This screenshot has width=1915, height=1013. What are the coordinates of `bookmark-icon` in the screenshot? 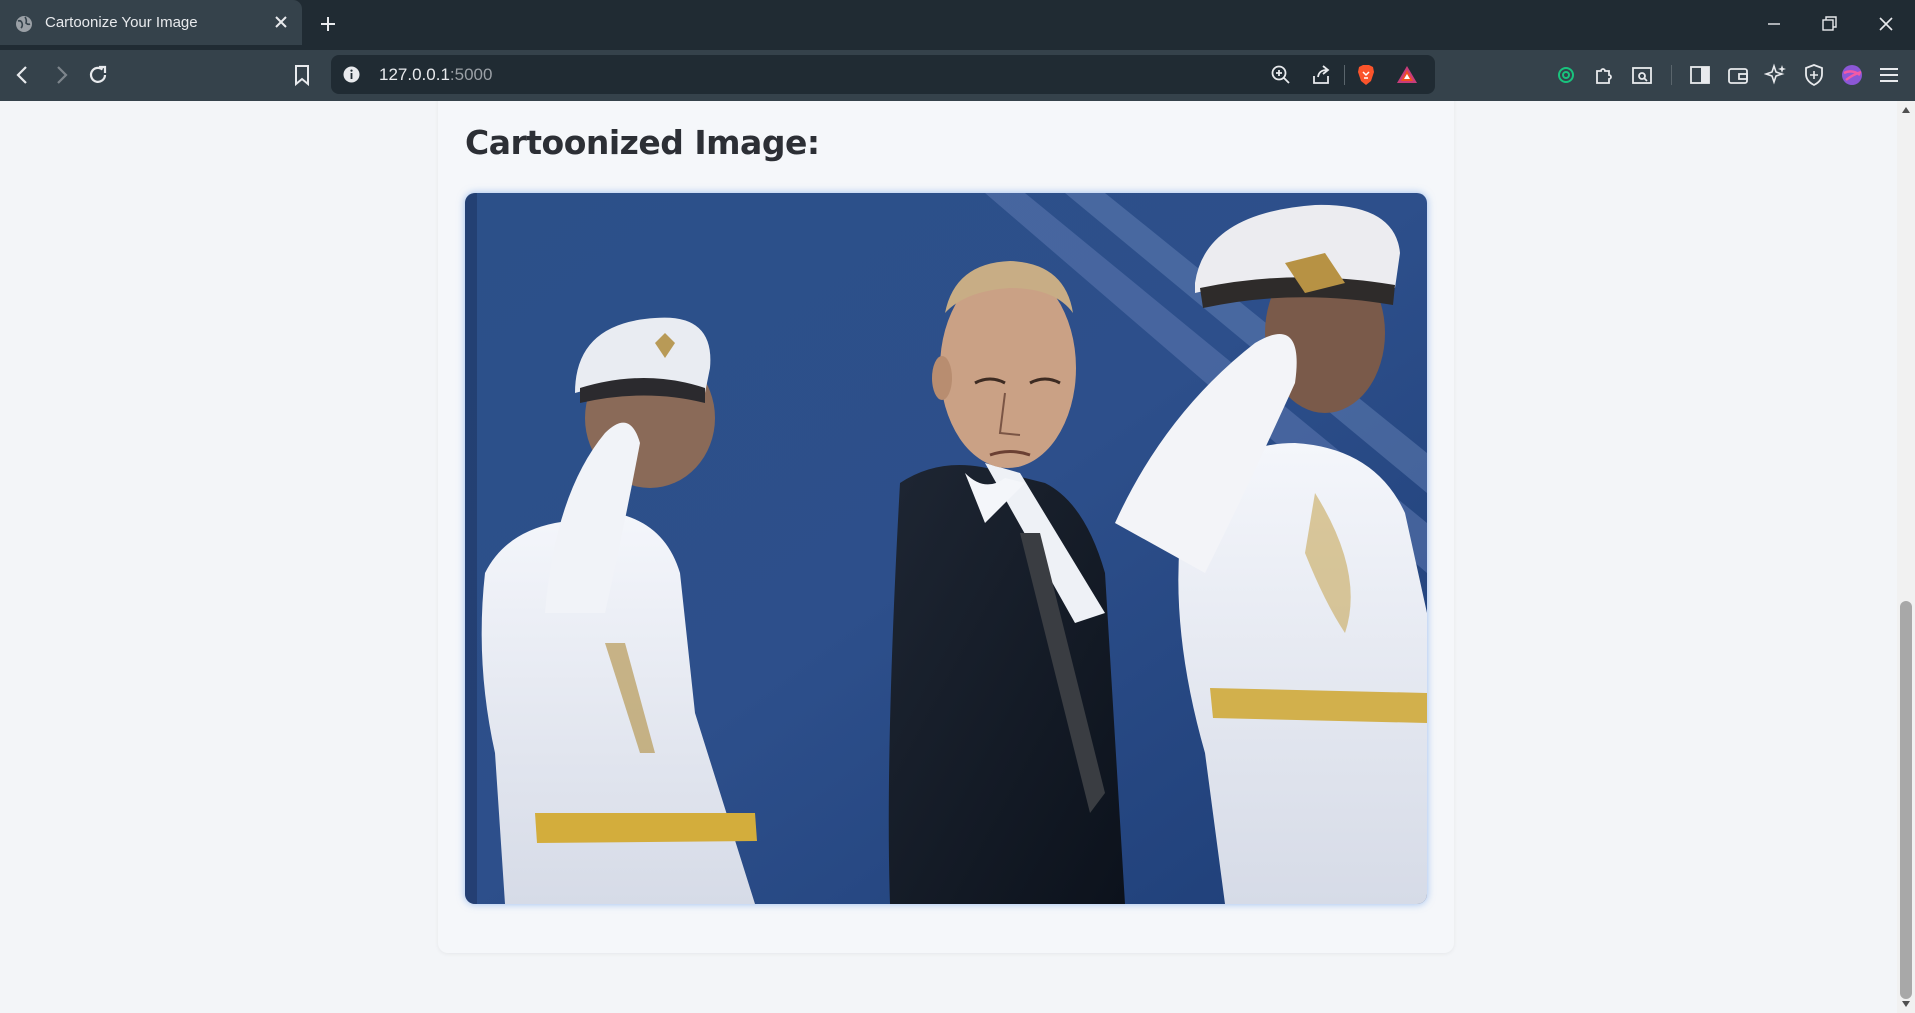 It's located at (302, 75).